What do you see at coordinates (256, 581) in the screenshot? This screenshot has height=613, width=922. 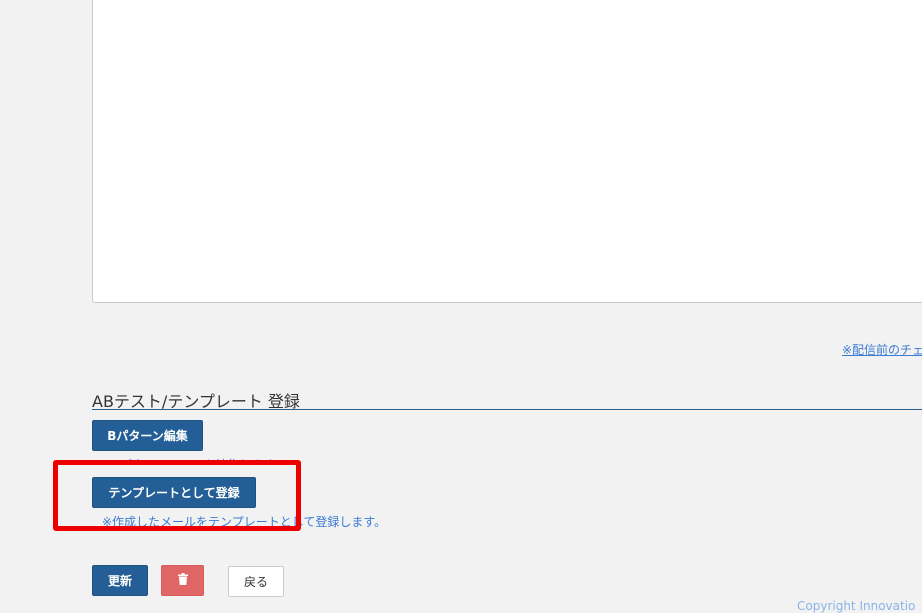 I see `back-button: 戻る` at bounding box center [256, 581].